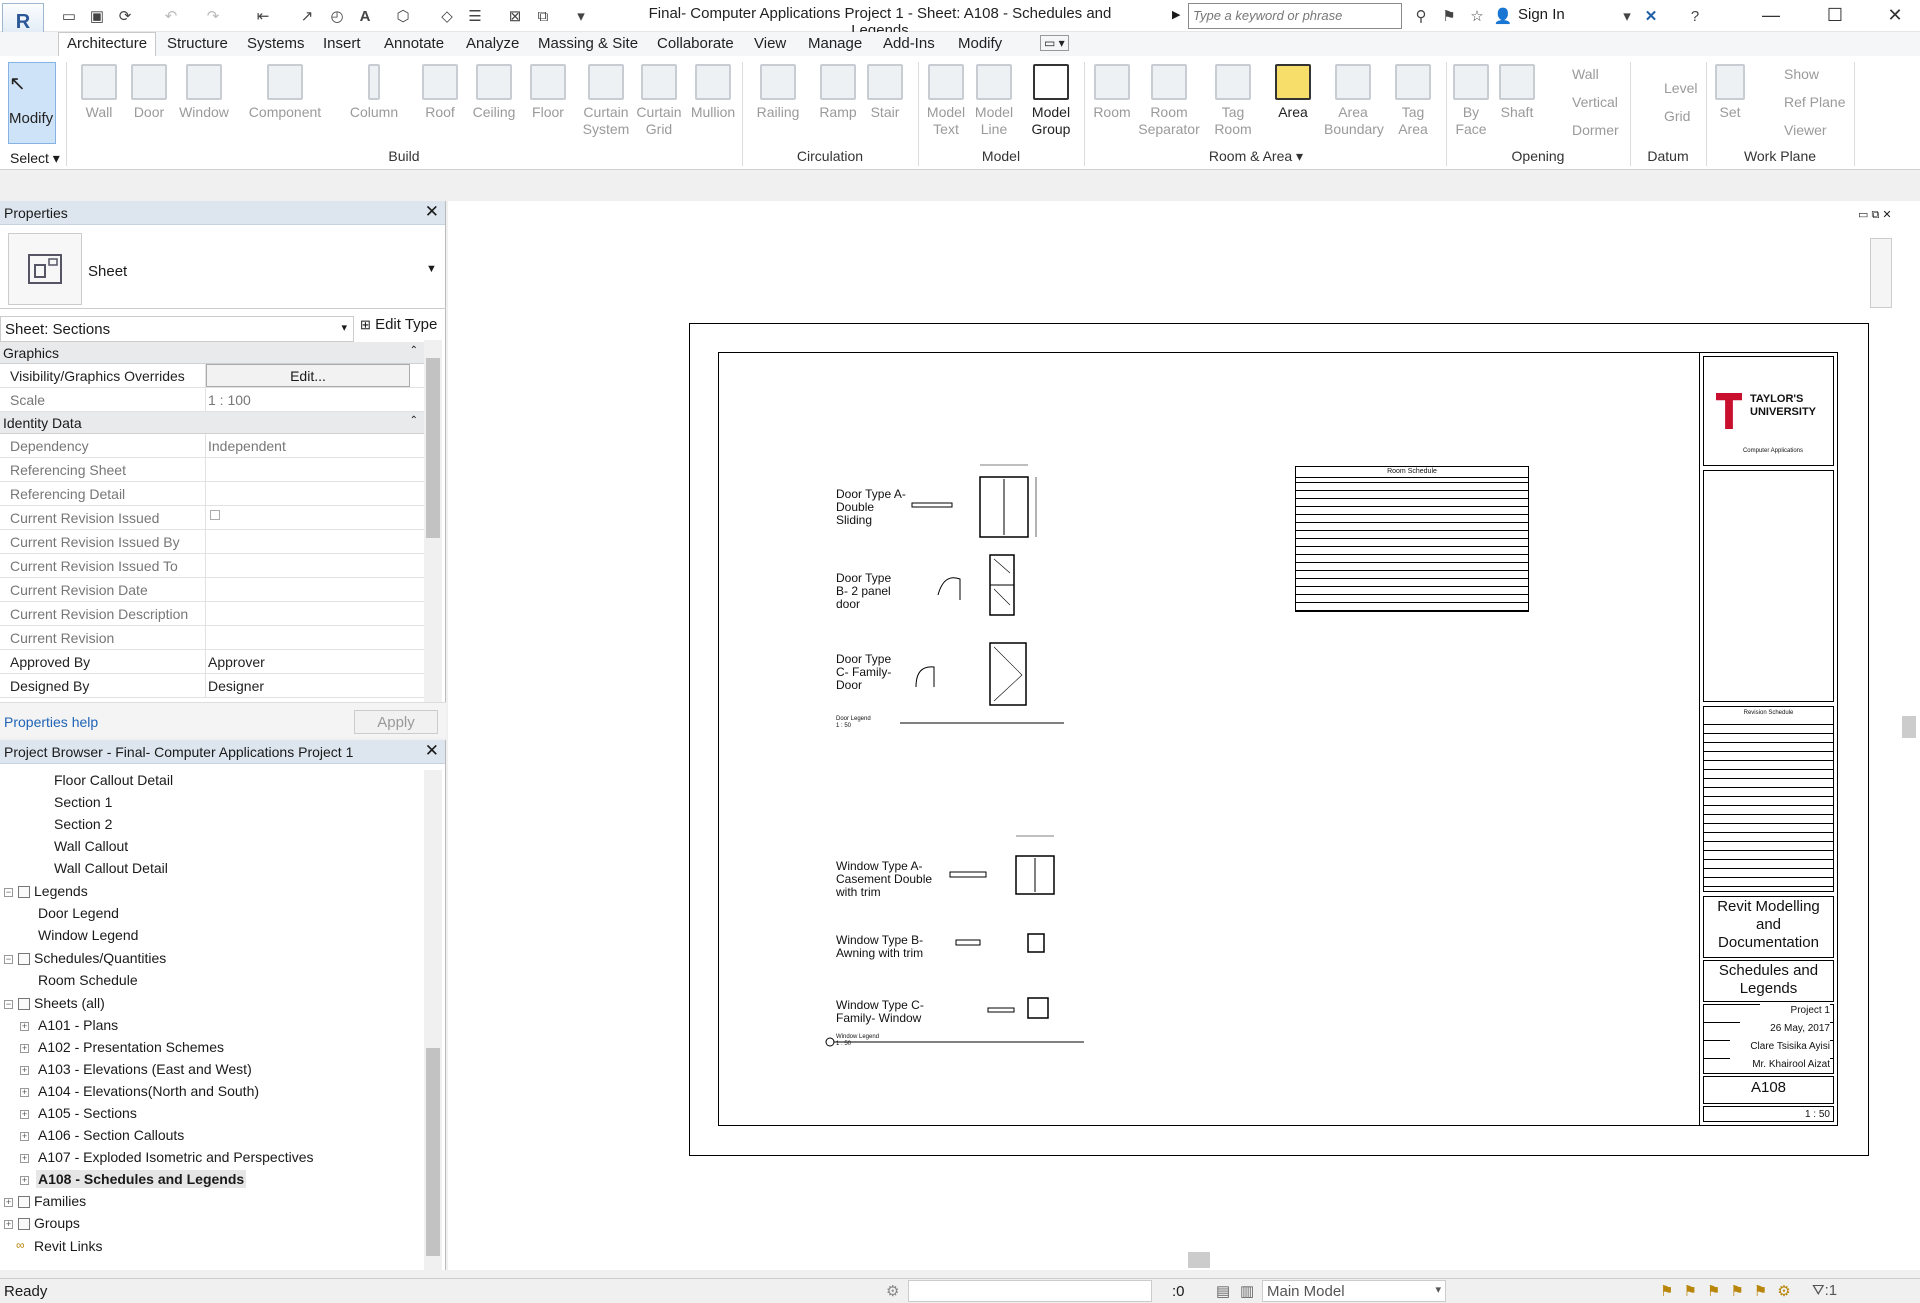 Image resolution: width=1920 pixels, height=1303 pixels. What do you see at coordinates (1595, 102) in the screenshot?
I see `opening-vertical-button: Vertical` at bounding box center [1595, 102].